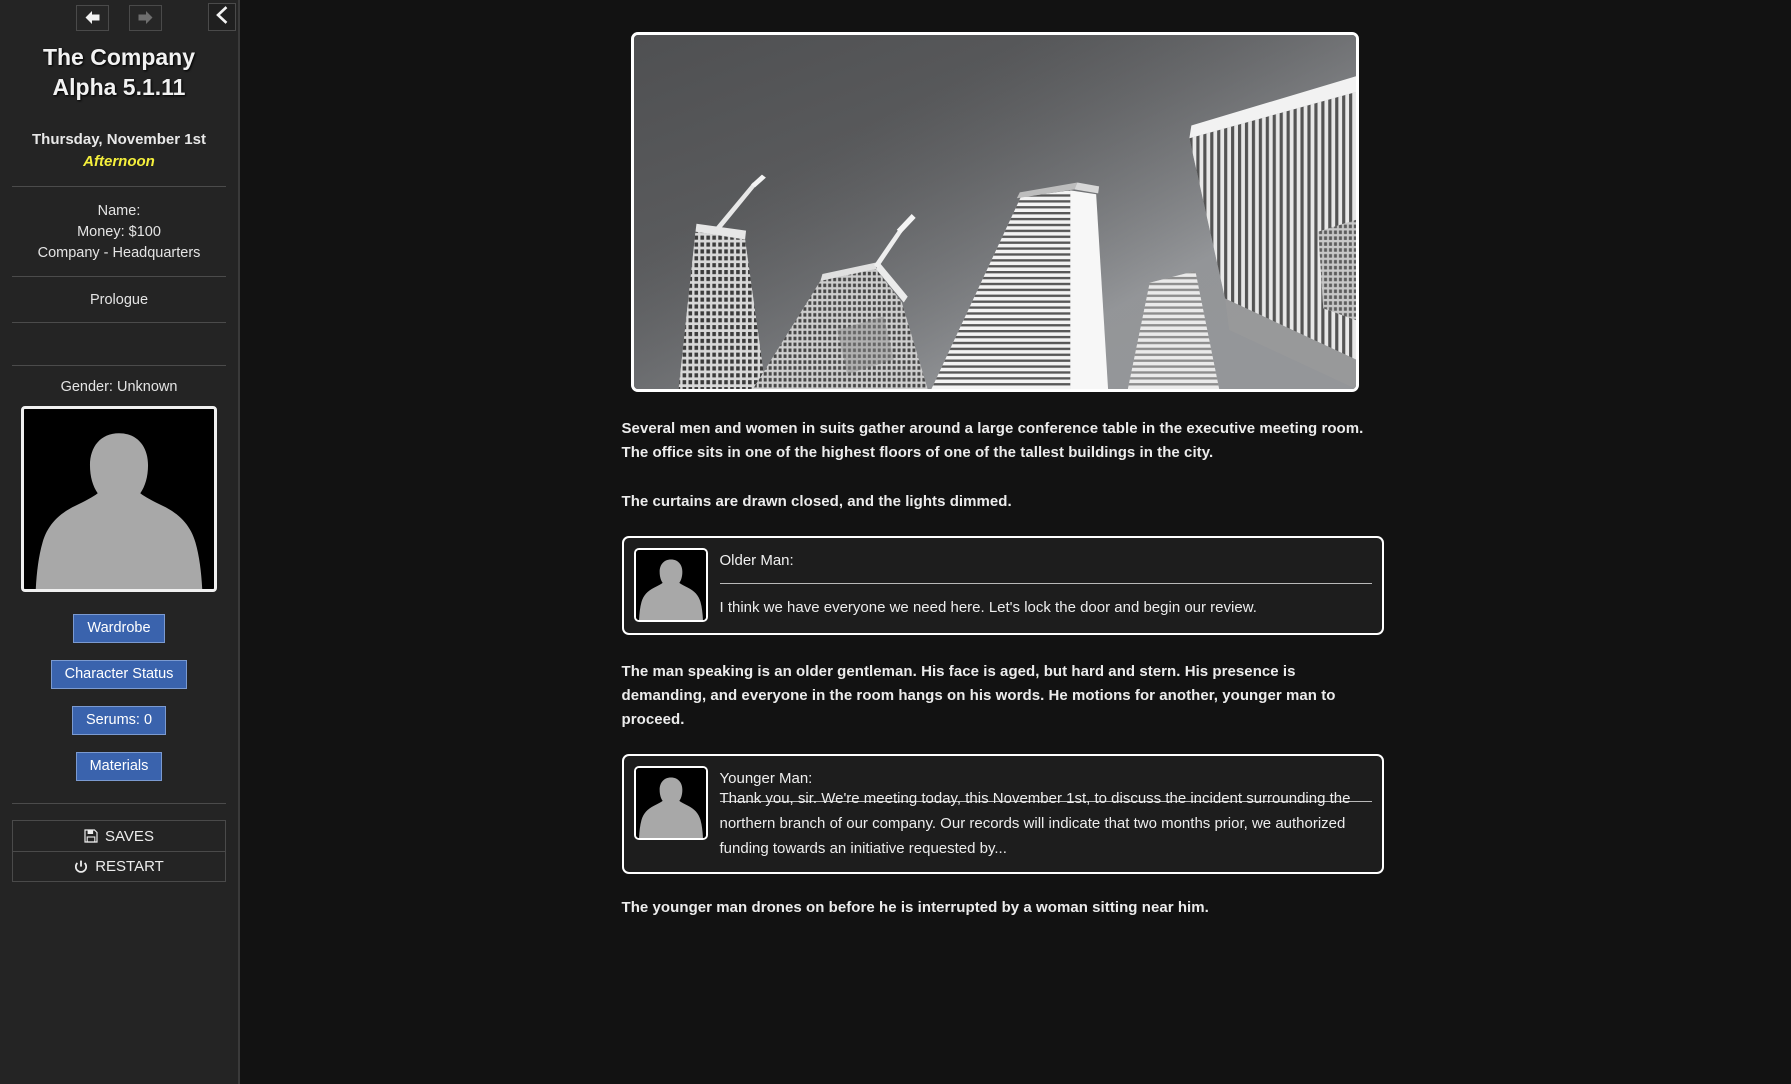 This screenshot has height=1084, width=1791. Describe the element at coordinates (129, 866) in the screenshot. I see `restart-label: RESTART` at that location.